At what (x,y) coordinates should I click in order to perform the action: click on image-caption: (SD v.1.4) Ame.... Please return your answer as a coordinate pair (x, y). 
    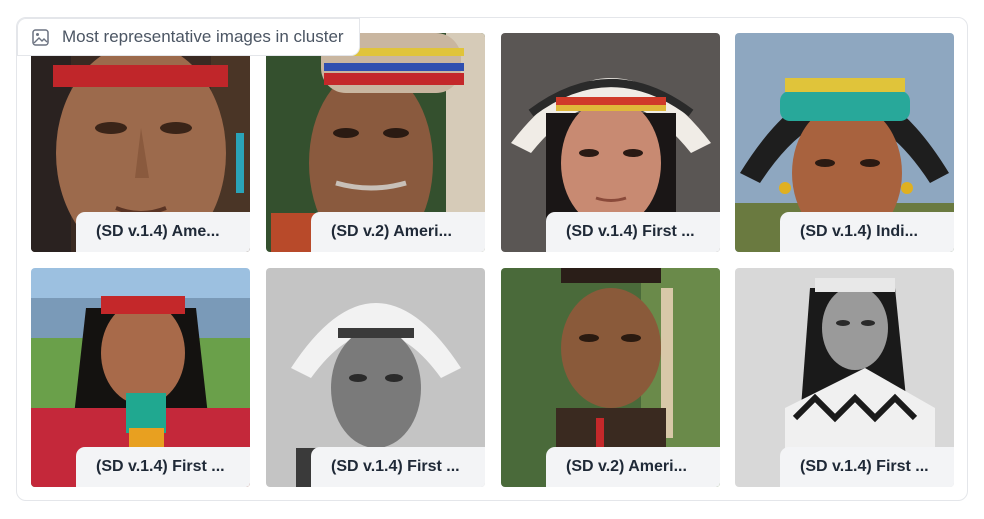
    Looking at the image, I should click on (163, 232).